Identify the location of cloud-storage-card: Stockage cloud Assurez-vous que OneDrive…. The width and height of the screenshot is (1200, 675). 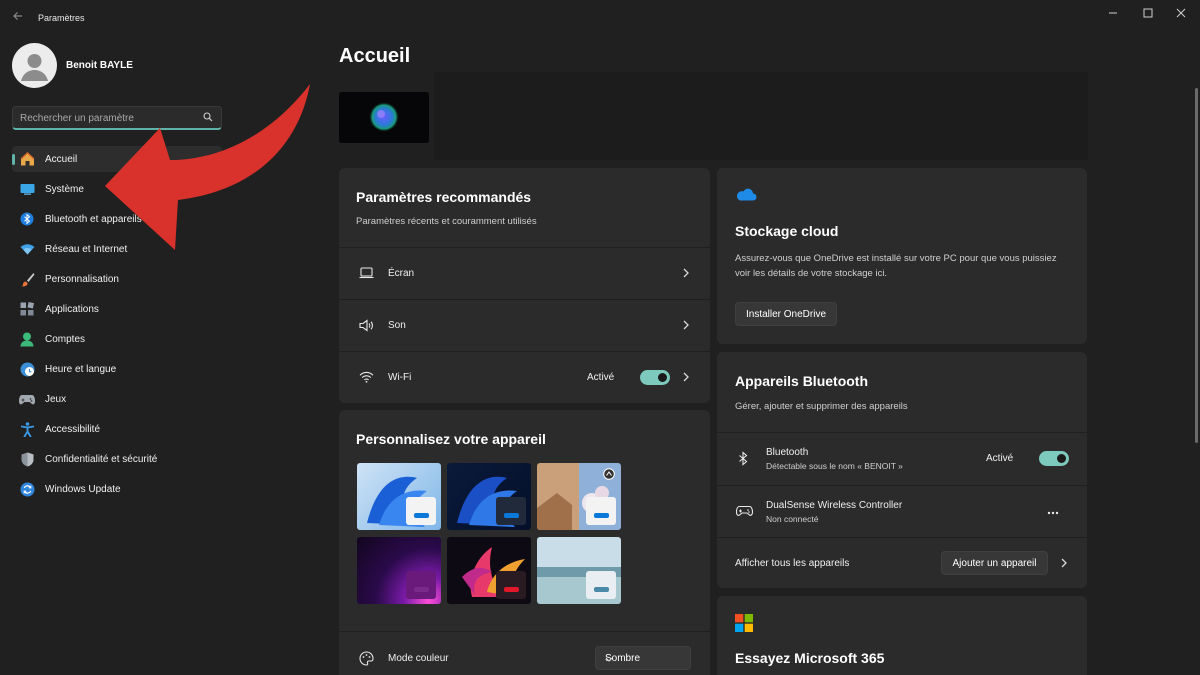
(902, 256).